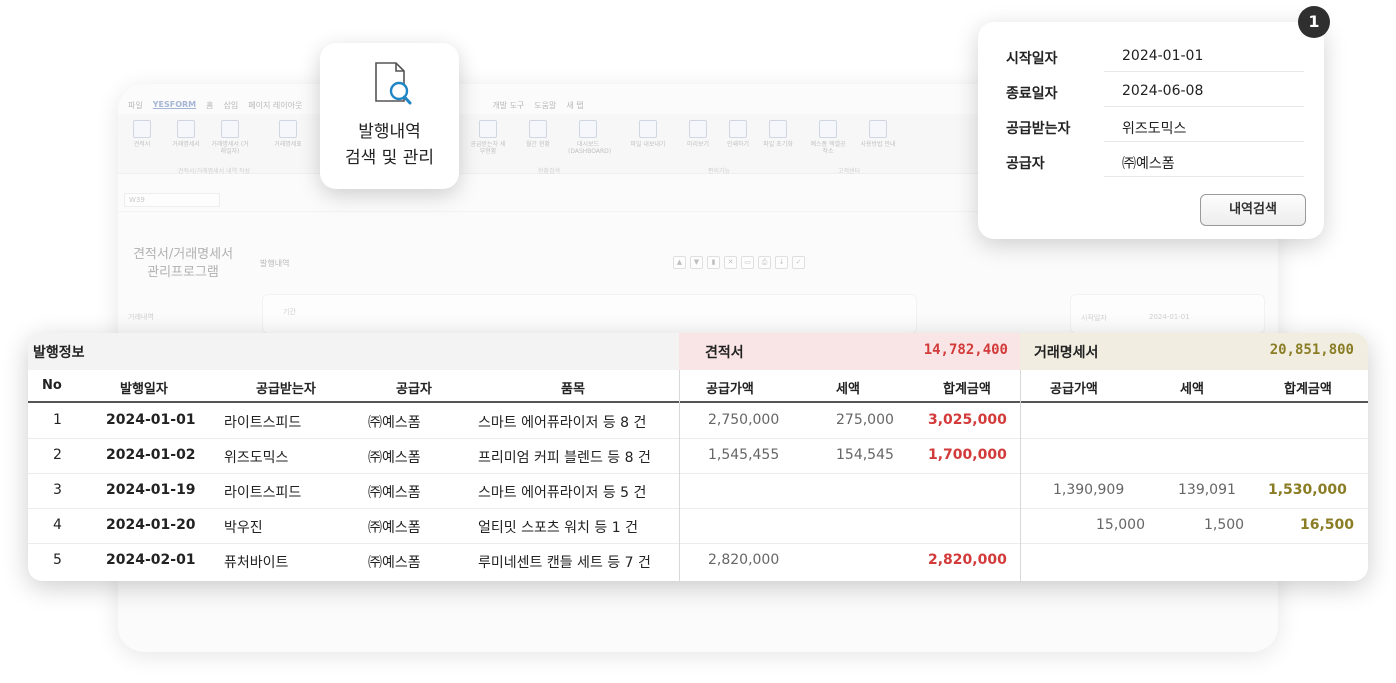 The width and height of the screenshot is (1396, 683). What do you see at coordinates (1120, 525) in the screenshot?
I see `cell-trx-supply: 15,000` at bounding box center [1120, 525].